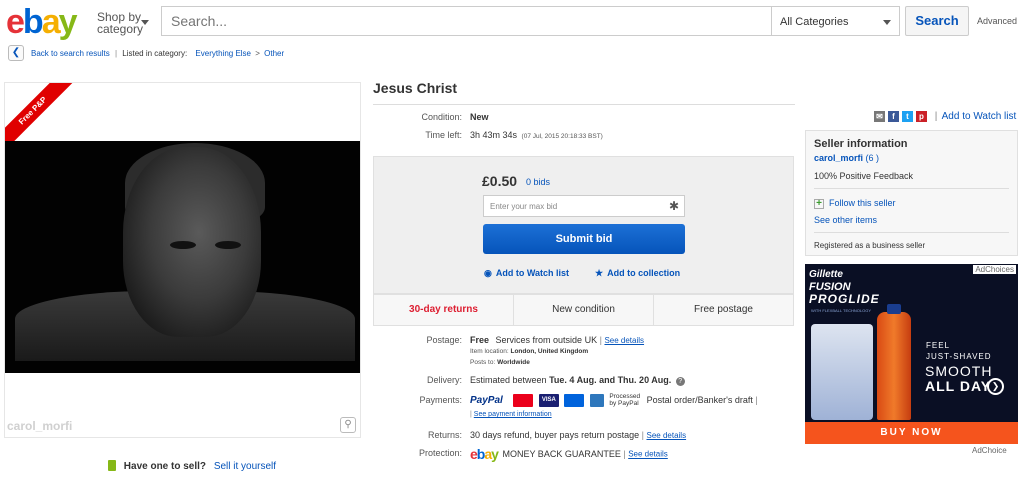 The width and height of the screenshot is (1024, 502). What do you see at coordinates (16, 53) in the screenshot?
I see `back-arrow-icon: ❮` at bounding box center [16, 53].